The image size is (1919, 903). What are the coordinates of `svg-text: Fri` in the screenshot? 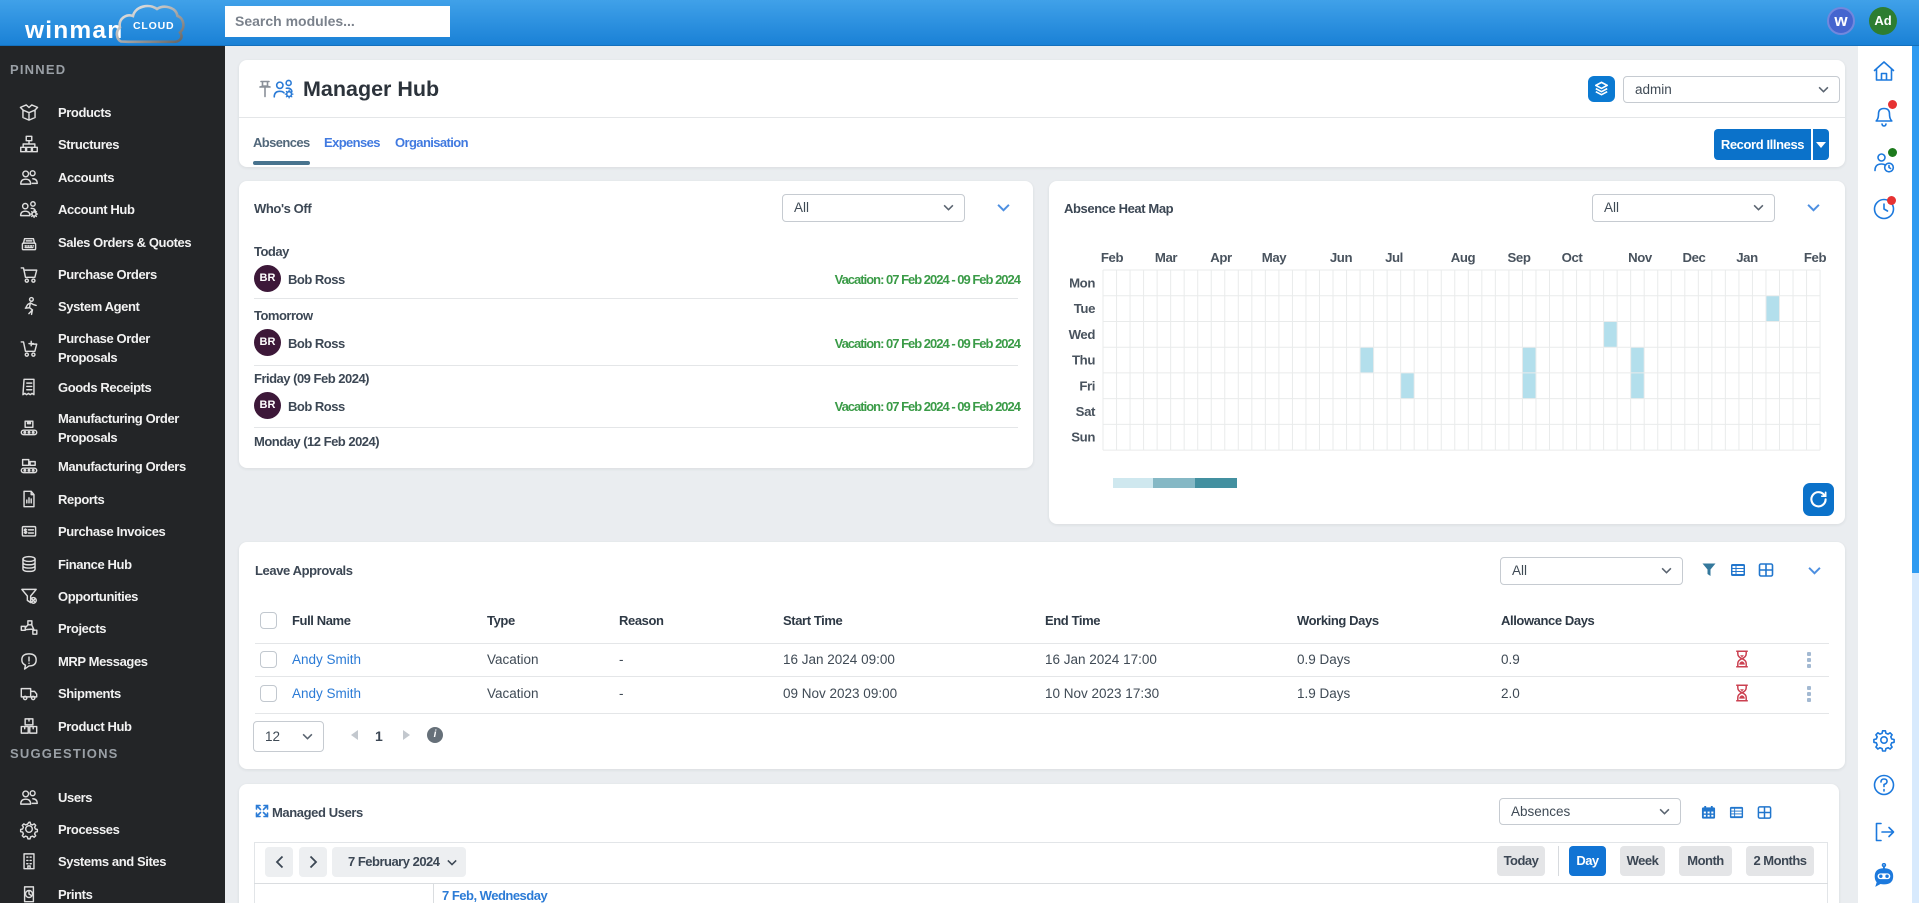 It's located at (1087, 385).